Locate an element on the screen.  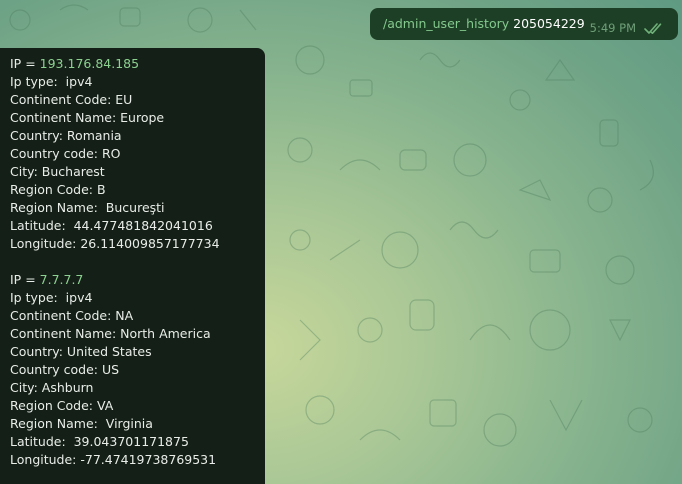
country: Country: Romania is located at coordinates (66, 135).